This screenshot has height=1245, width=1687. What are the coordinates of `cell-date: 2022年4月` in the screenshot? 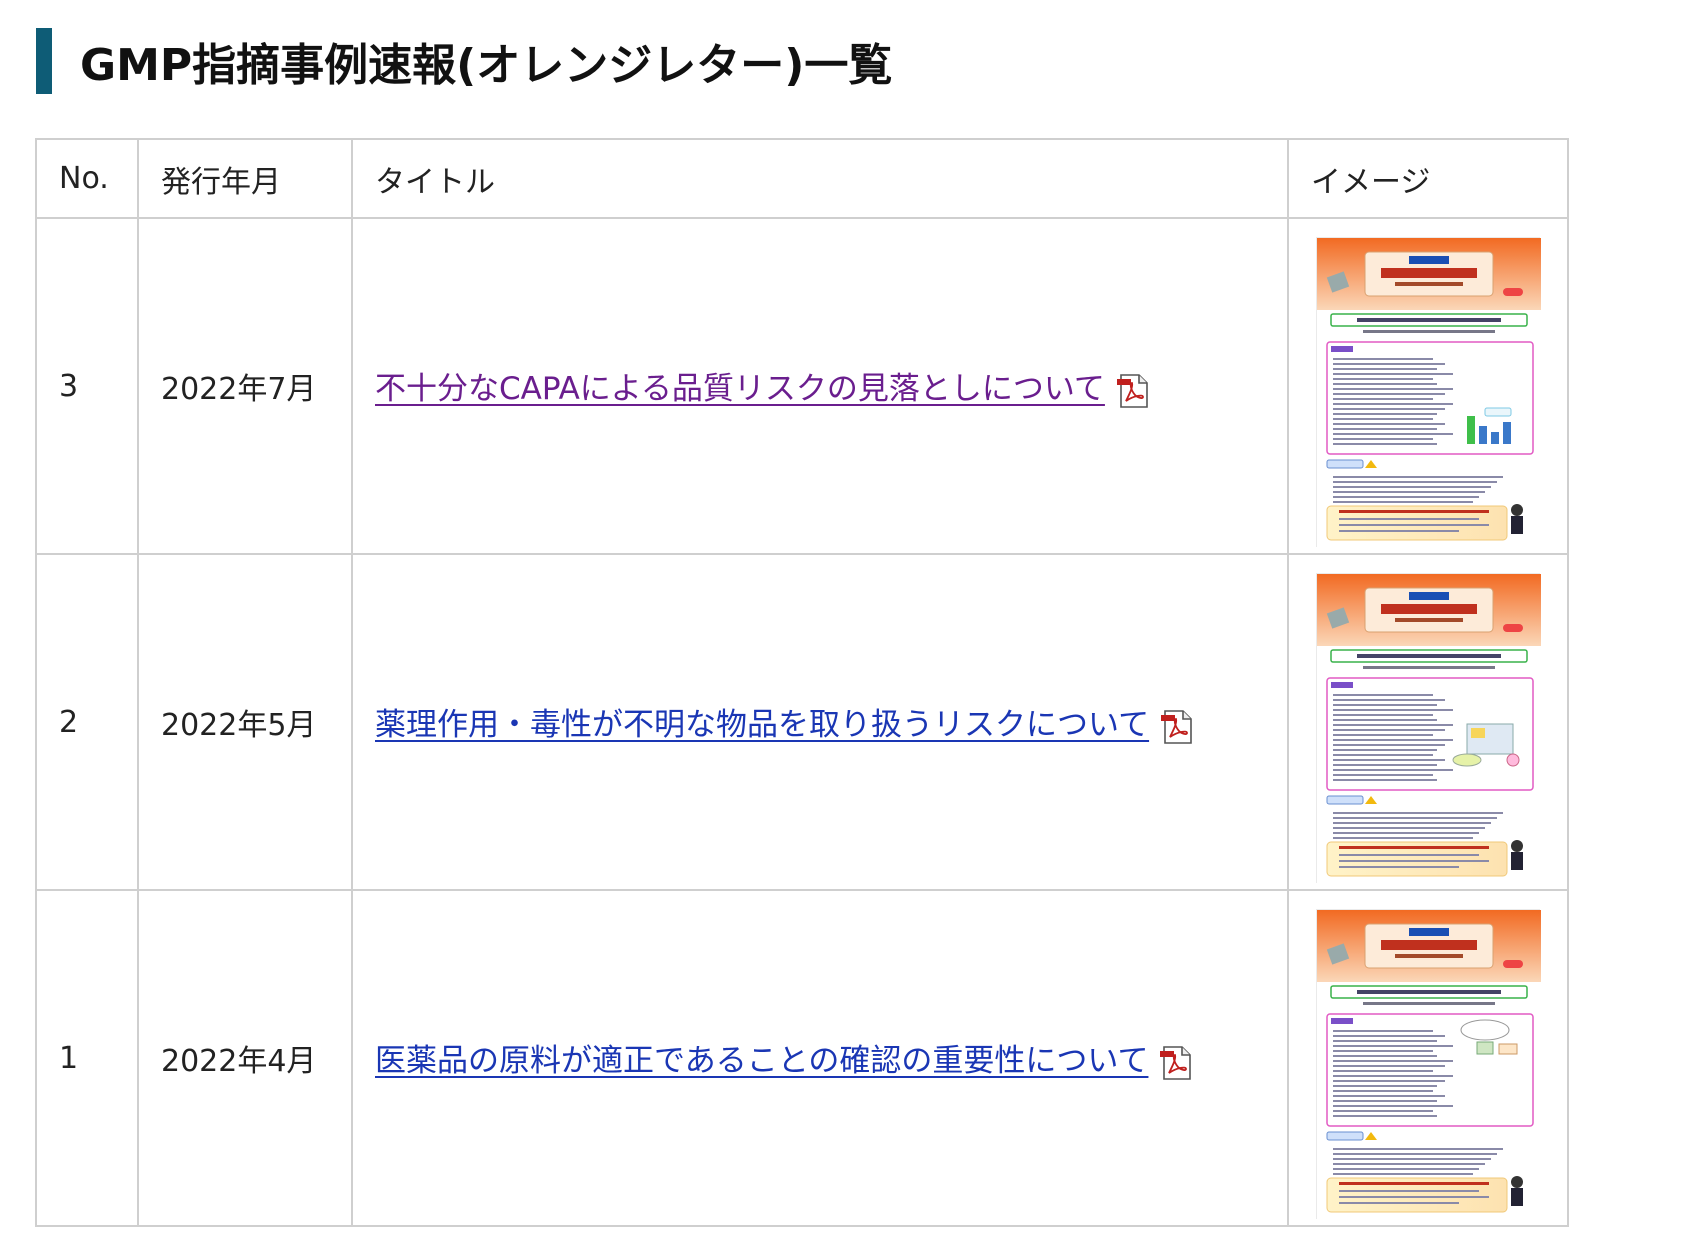 It's located at (245, 1058).